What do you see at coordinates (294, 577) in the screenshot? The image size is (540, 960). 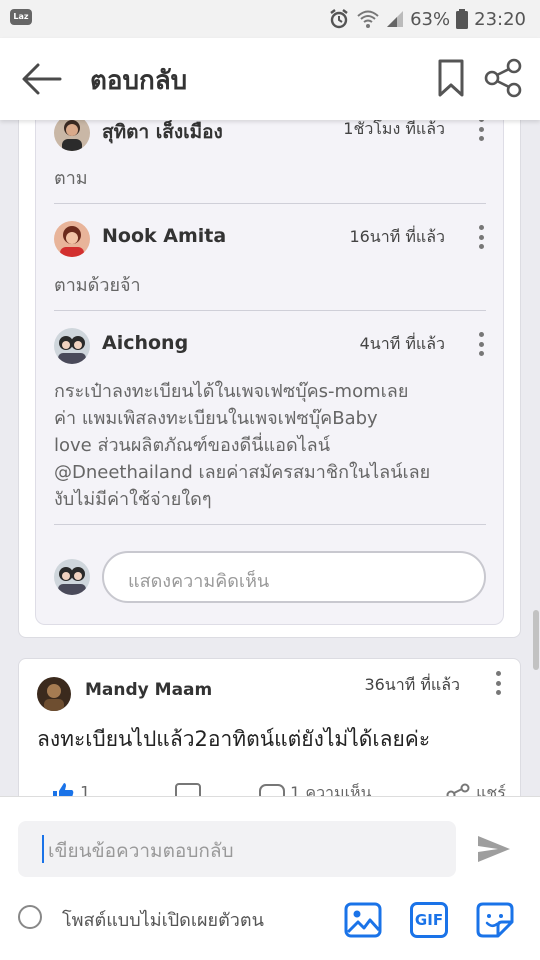 I see `comment-input: แสดงความคิดเห็น` at bounding box center [294, 577].